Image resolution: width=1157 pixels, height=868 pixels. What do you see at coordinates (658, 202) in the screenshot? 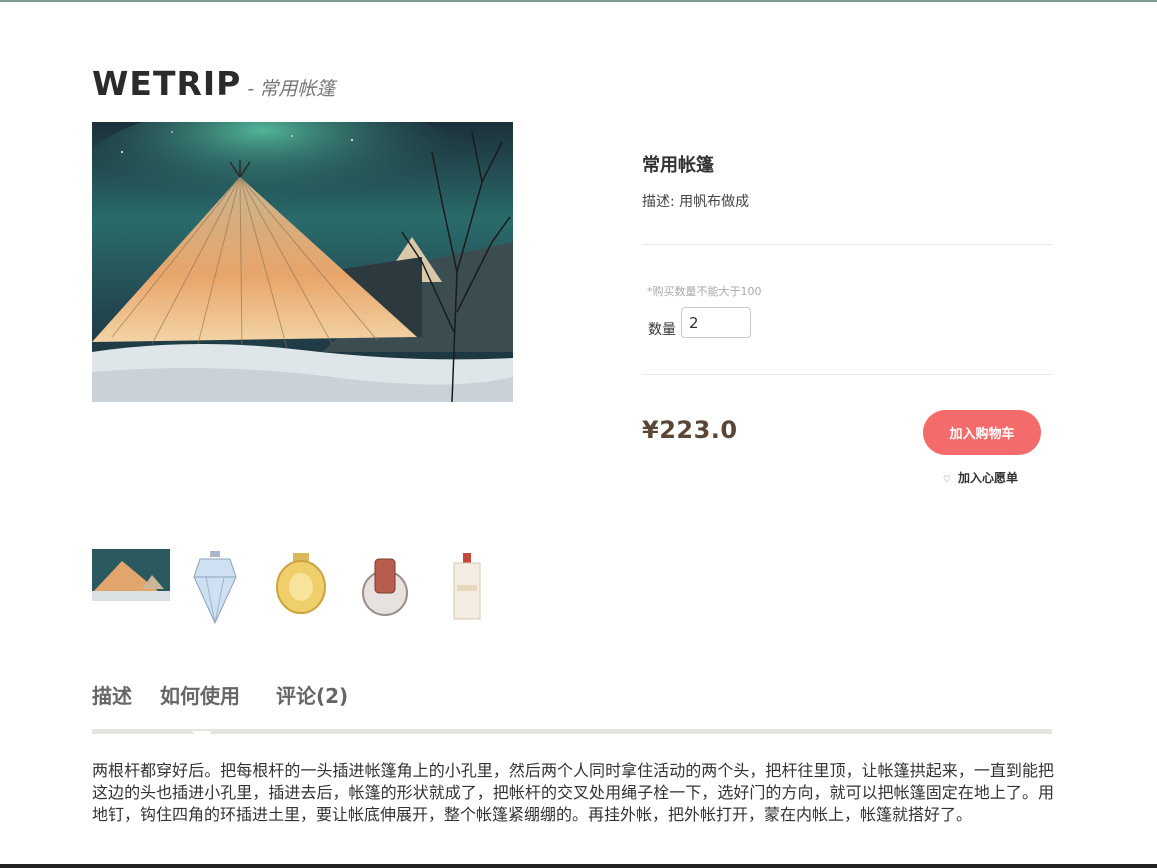
I see `description-label: 描述:` at bounding box center [658, 202].